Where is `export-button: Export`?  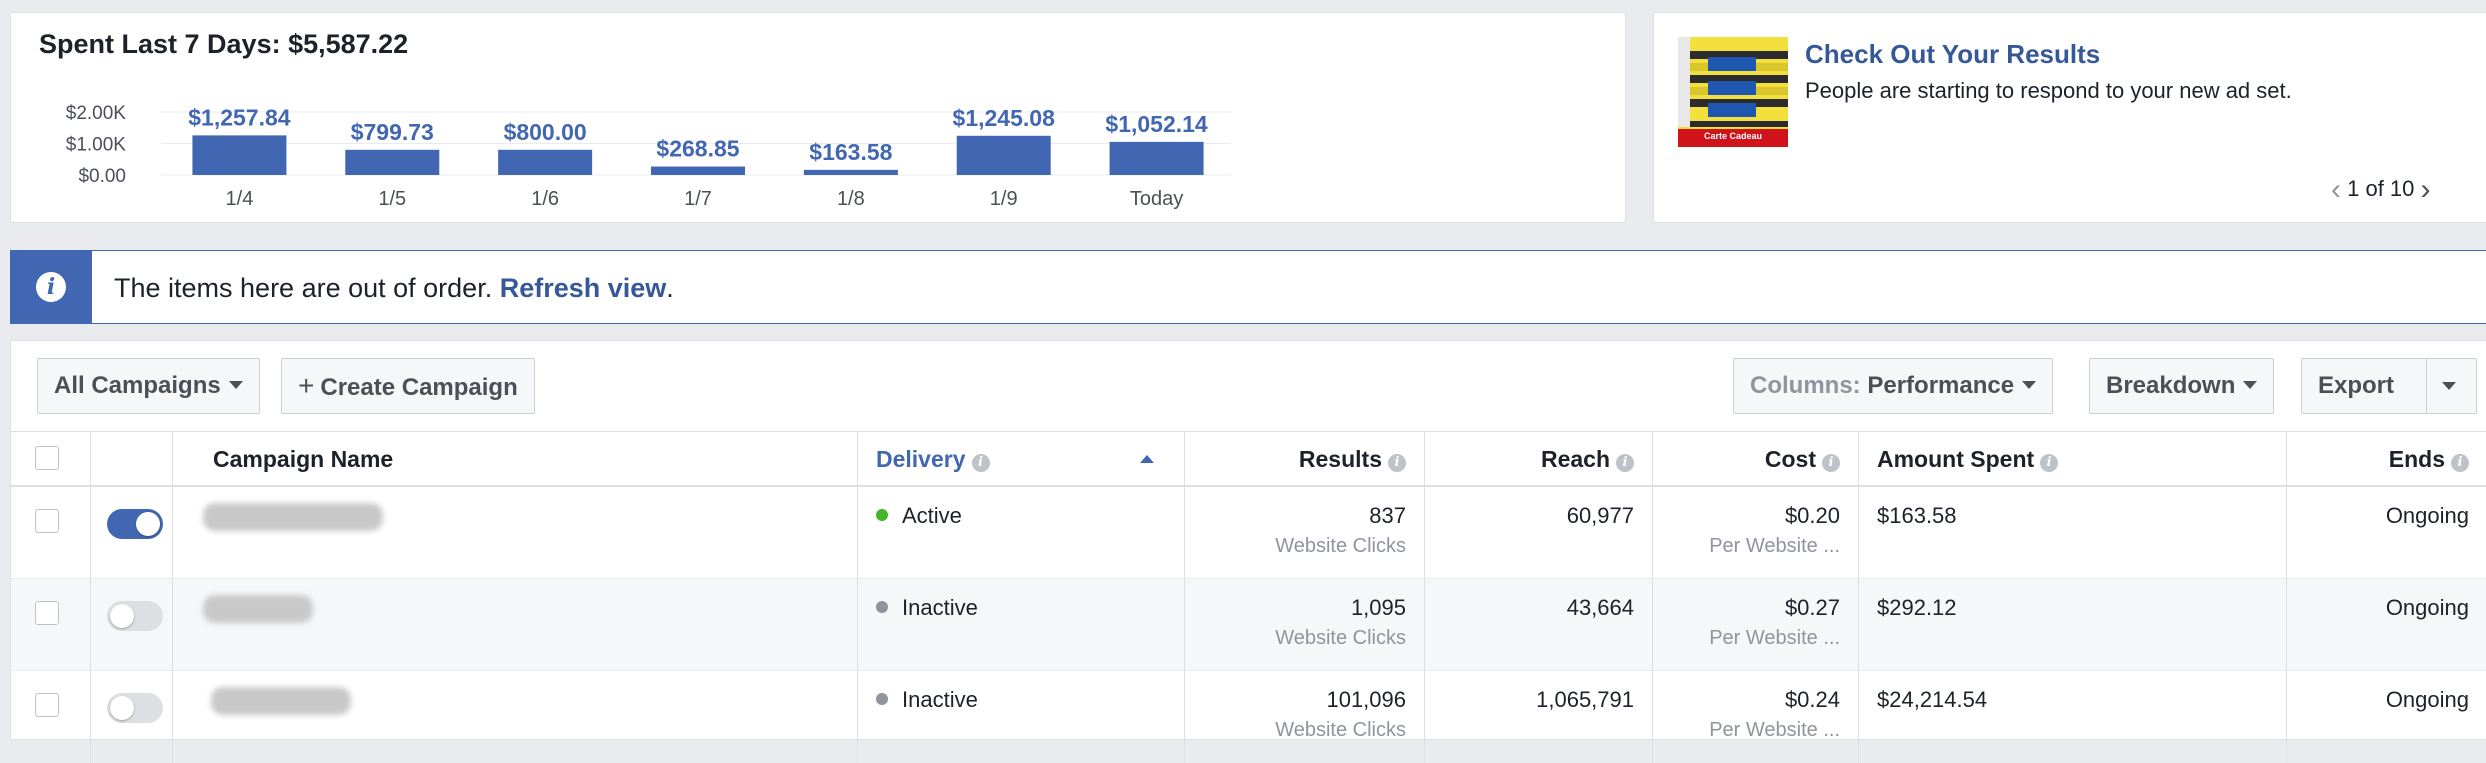
export-button: Export is located at coordinates (2389, 386).